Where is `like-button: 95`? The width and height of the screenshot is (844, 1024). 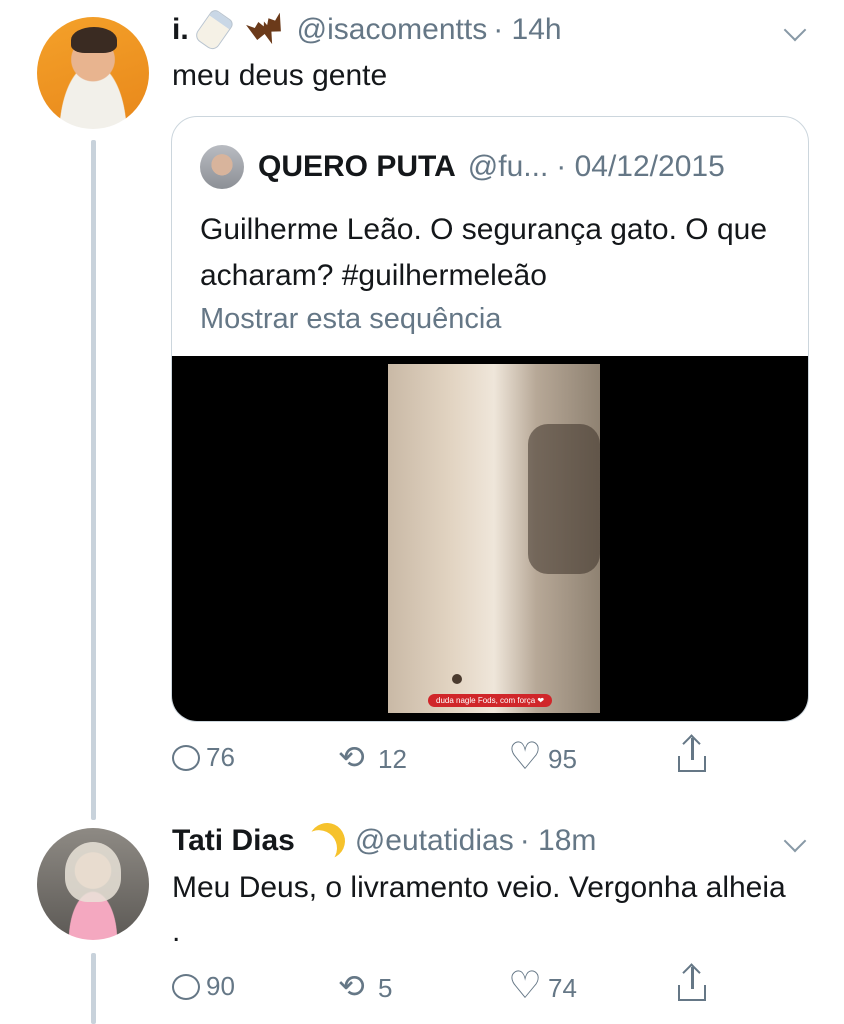
like-button: 95 is located at coordinates (542, 756).